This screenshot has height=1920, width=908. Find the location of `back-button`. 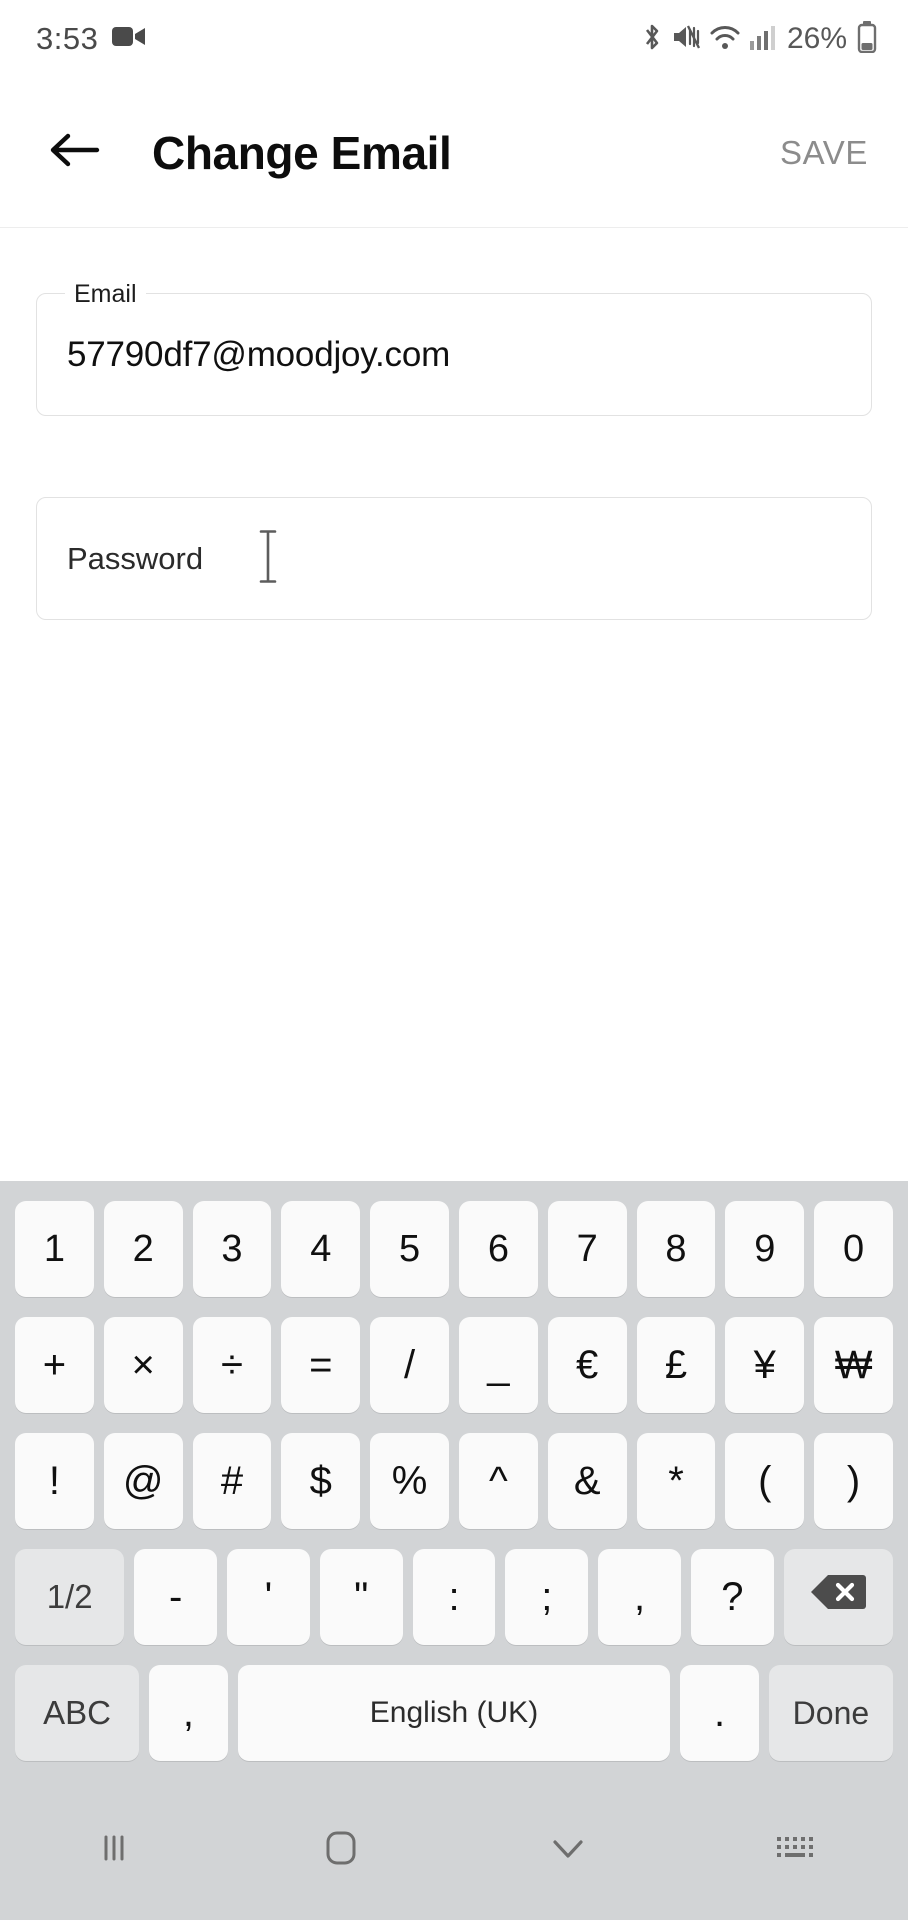

back-button is located at coordinates (75, 153).